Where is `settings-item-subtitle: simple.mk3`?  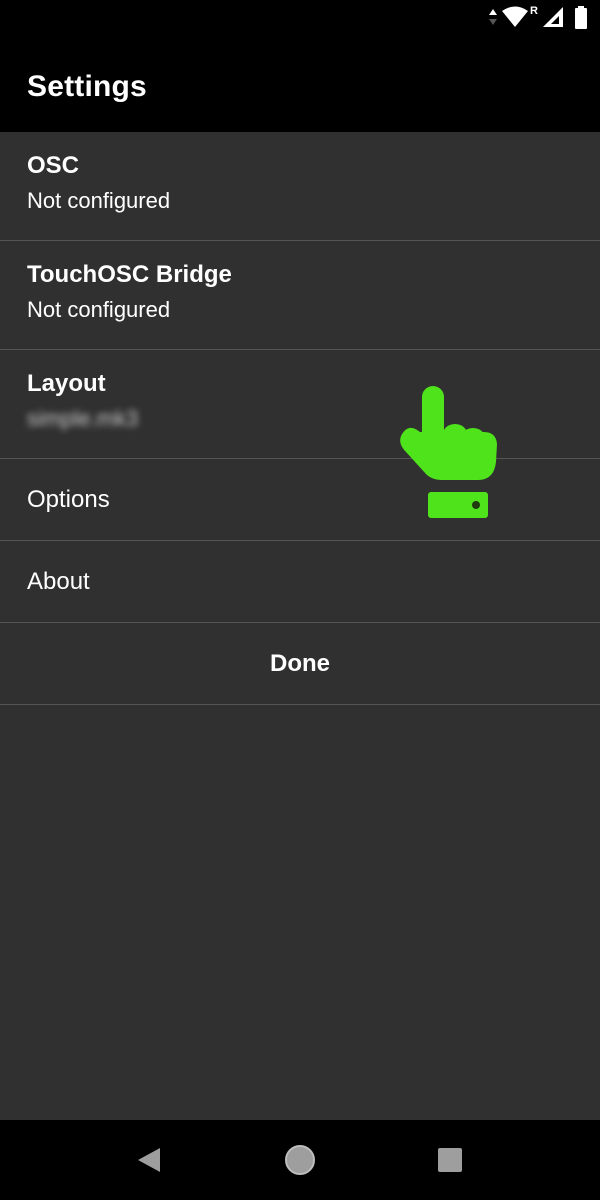 settings-item-subtitle: simple.mk3 is located at coordinates (83, 418).